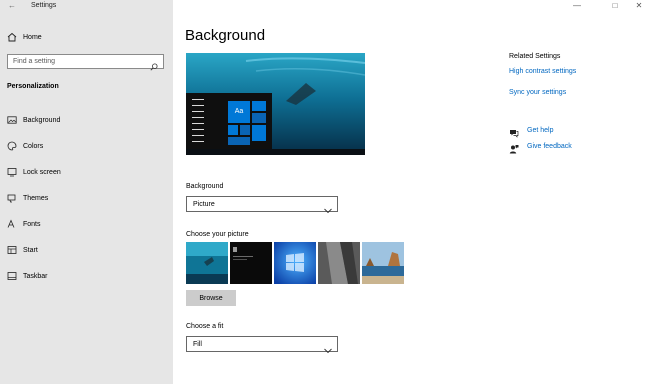  I want to click on sidebar-item-themes: Themes, so click(27, 198).